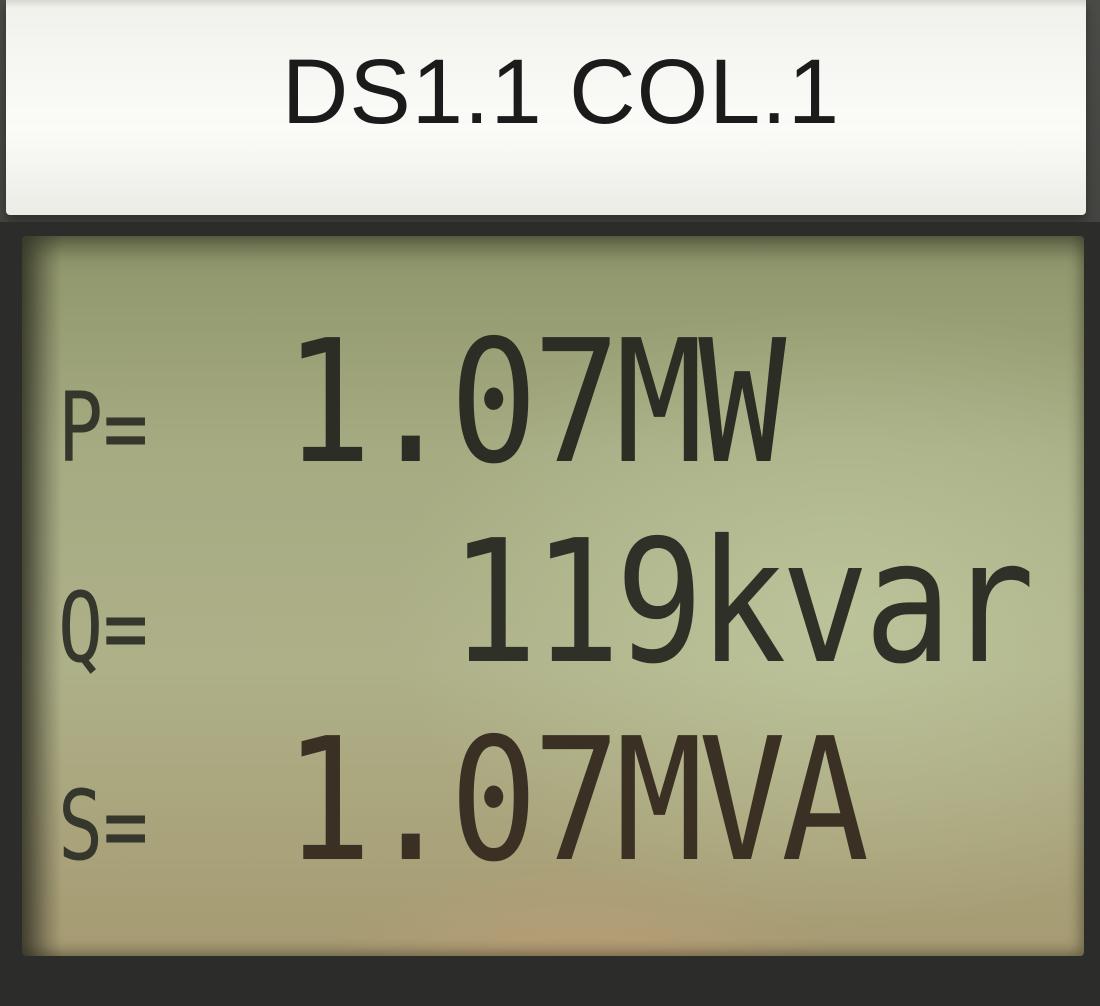 The height and width of the screenshot is (1006, 1100). What do you see at coordinates (659, 603) in the screenshot?
I see `reactive-power-value: 119kvar` at bounding box center [659, 603].